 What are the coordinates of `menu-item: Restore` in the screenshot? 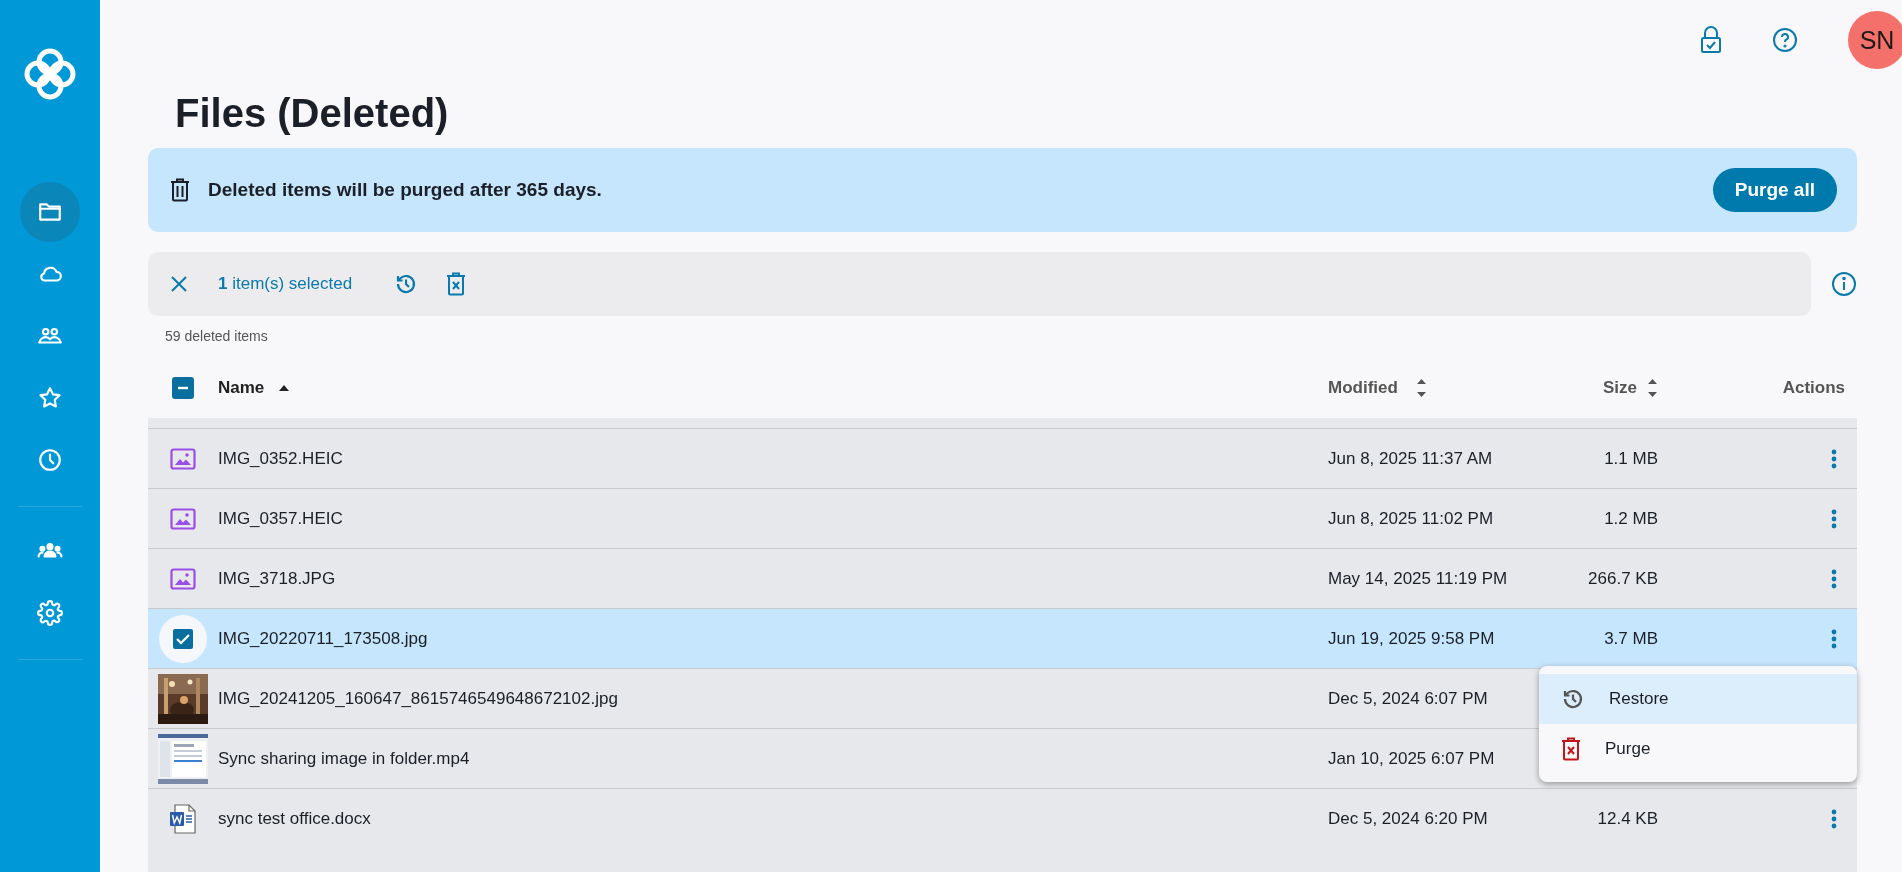 It's located at (1698, 699).